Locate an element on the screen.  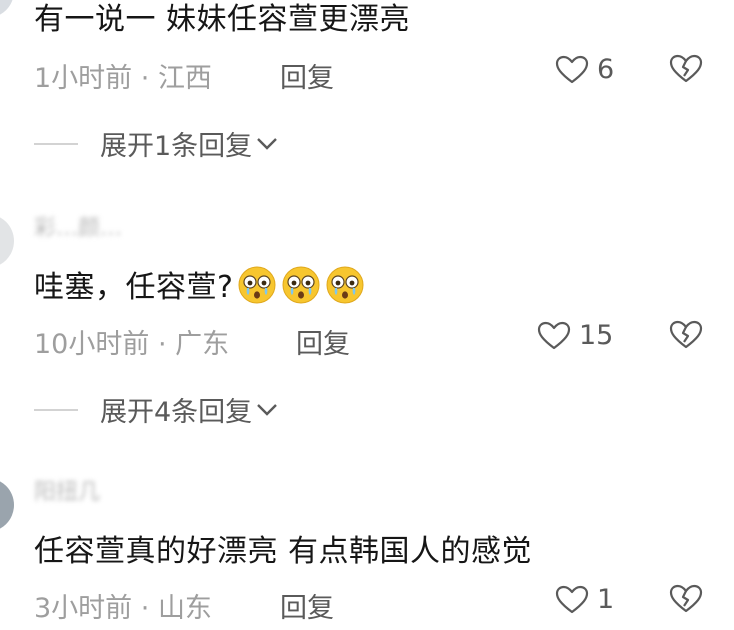
like-button: 6 is located at coordinates (584, 69).